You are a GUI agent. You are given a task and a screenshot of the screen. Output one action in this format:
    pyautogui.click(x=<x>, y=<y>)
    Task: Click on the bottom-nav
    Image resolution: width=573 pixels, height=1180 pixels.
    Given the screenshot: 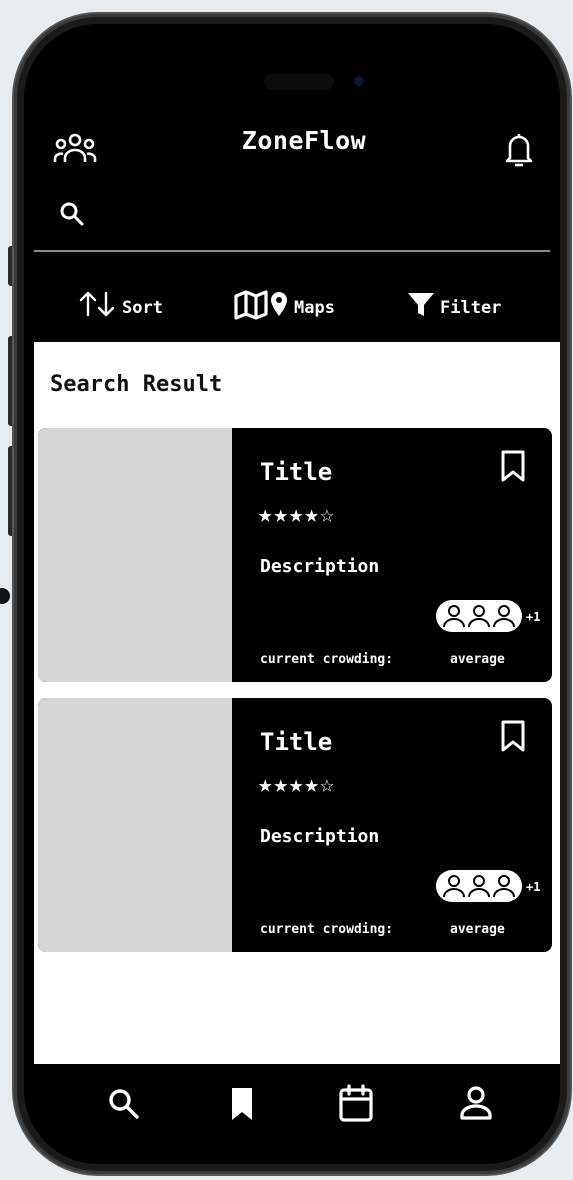 What is the action you would take?
    pyautogui.click(x=292, y=1107)
    